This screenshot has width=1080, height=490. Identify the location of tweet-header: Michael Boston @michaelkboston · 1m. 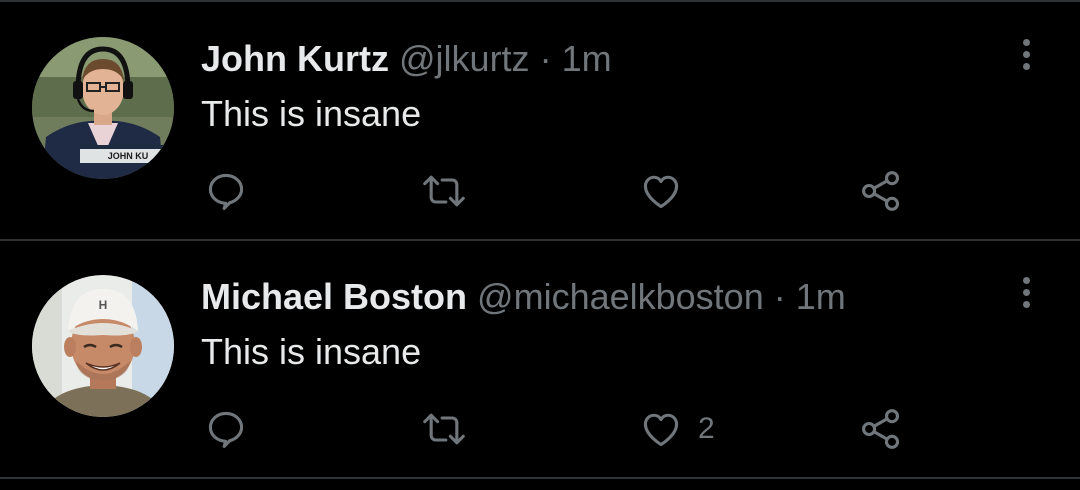
(523, 297).